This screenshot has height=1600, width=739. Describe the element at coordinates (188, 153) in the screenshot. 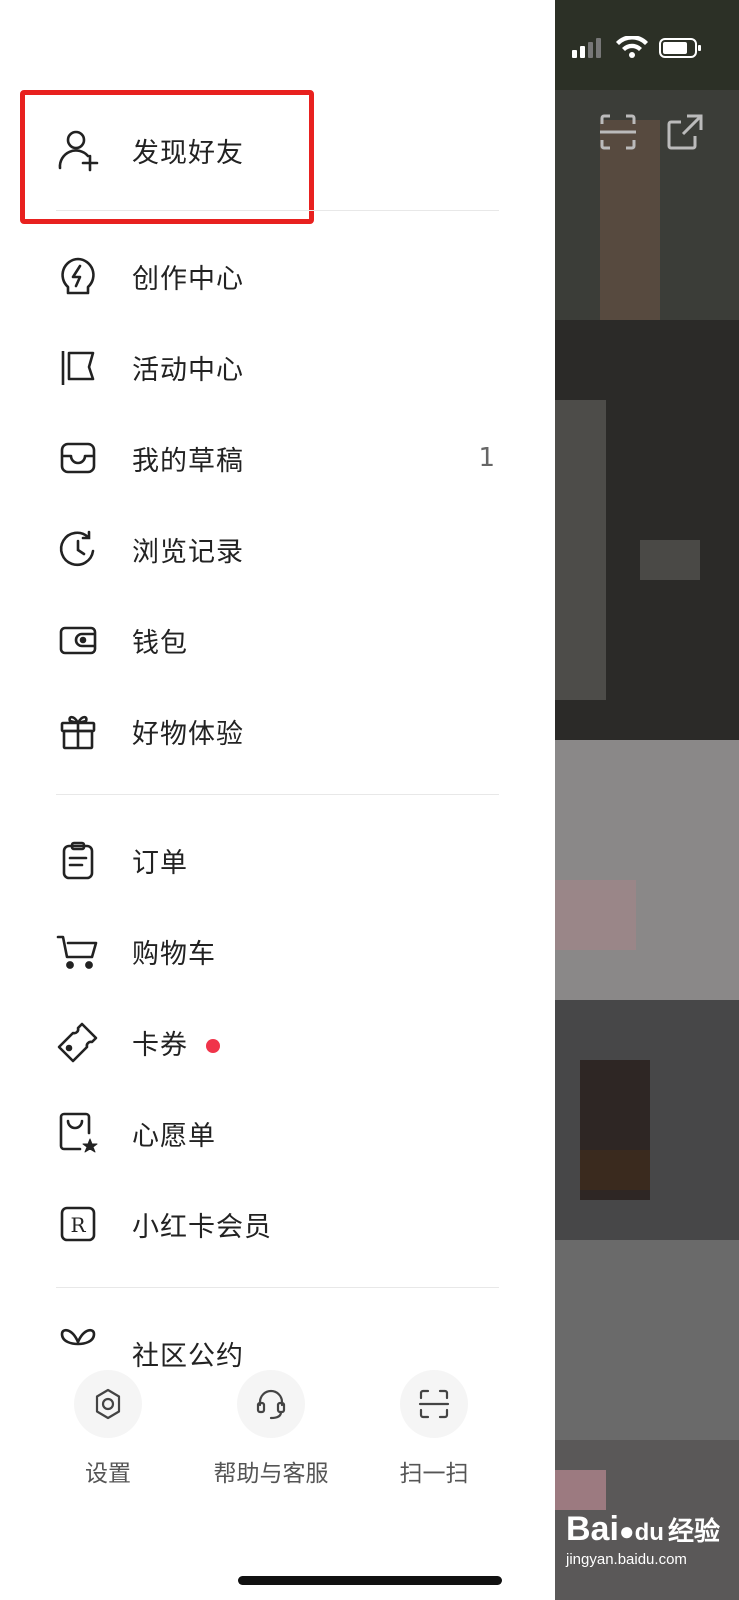

I see `menu-label: 发现好友` at that location.